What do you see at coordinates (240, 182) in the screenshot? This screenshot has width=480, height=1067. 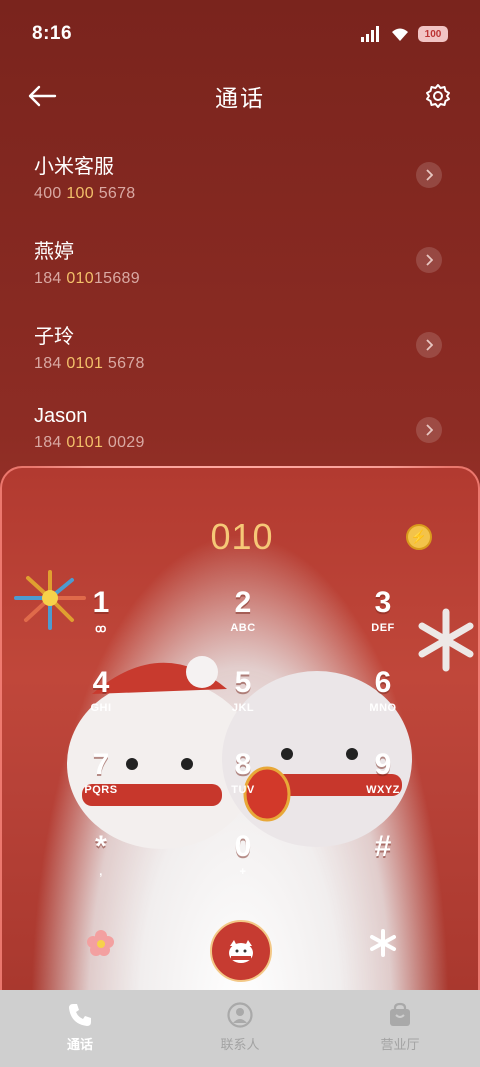 I see `suggestion-item: 小米客服 400 100 5678` at bounding box center [240, 182].